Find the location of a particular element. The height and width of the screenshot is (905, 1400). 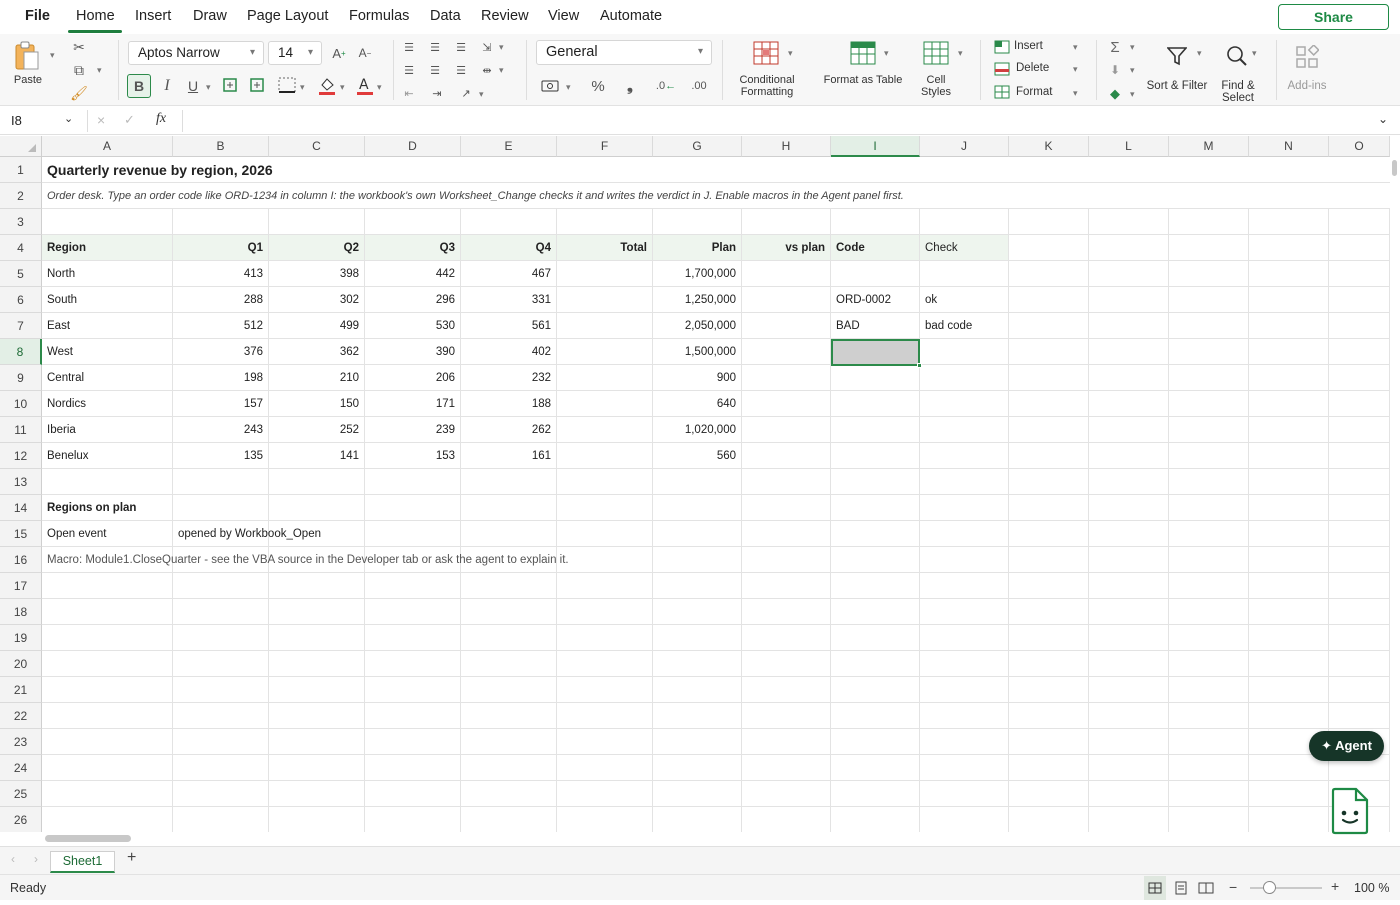

data-cell: 1,700,000 is located at coordinates (697, 274).